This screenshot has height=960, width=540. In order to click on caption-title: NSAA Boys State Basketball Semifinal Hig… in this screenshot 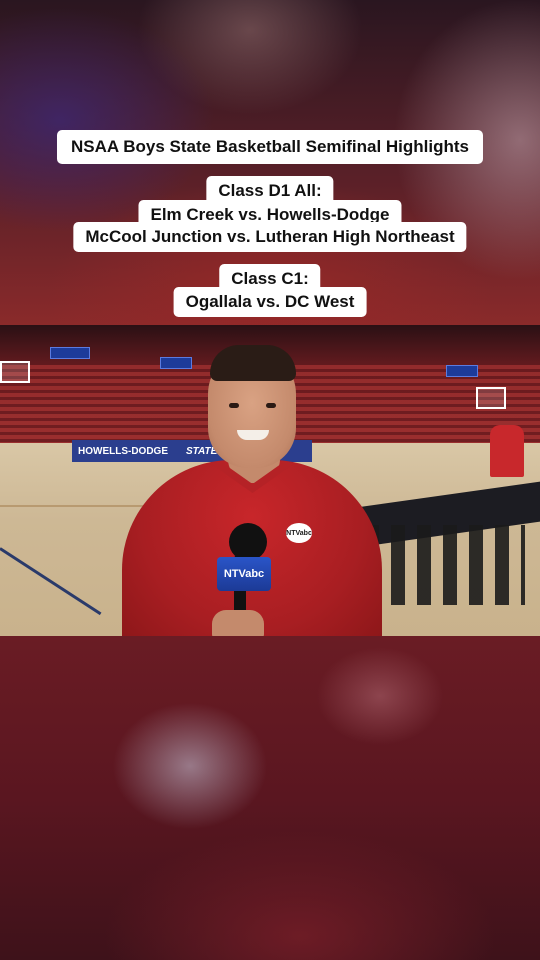, I will do `click(270, 147)`.